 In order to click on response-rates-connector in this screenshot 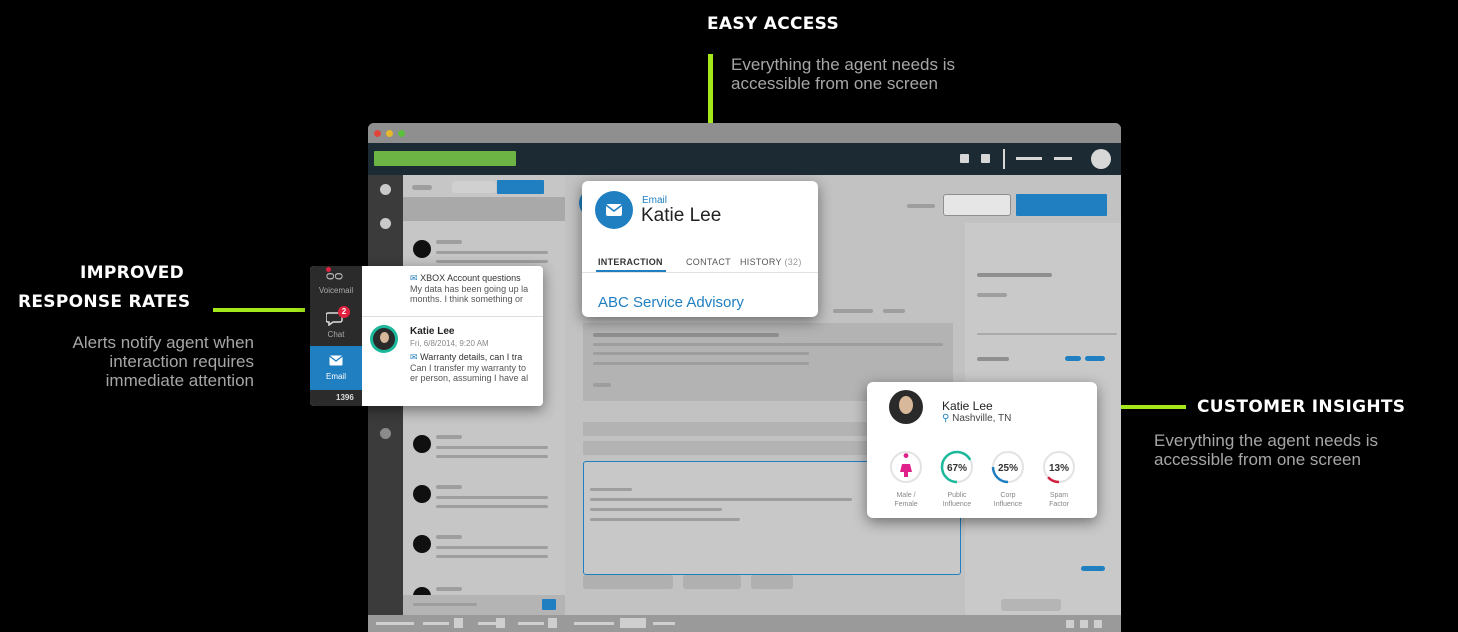, I will do `click(259, 310)`.